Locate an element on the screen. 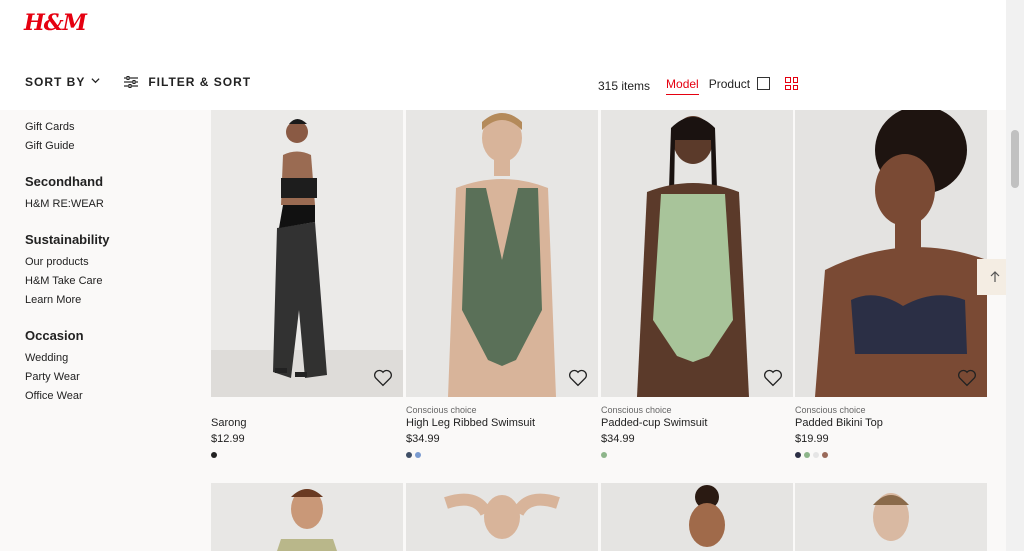 The height and width of the screenshot is (551, 1024). item-count: 315 items is located at coordinates (624, 86).